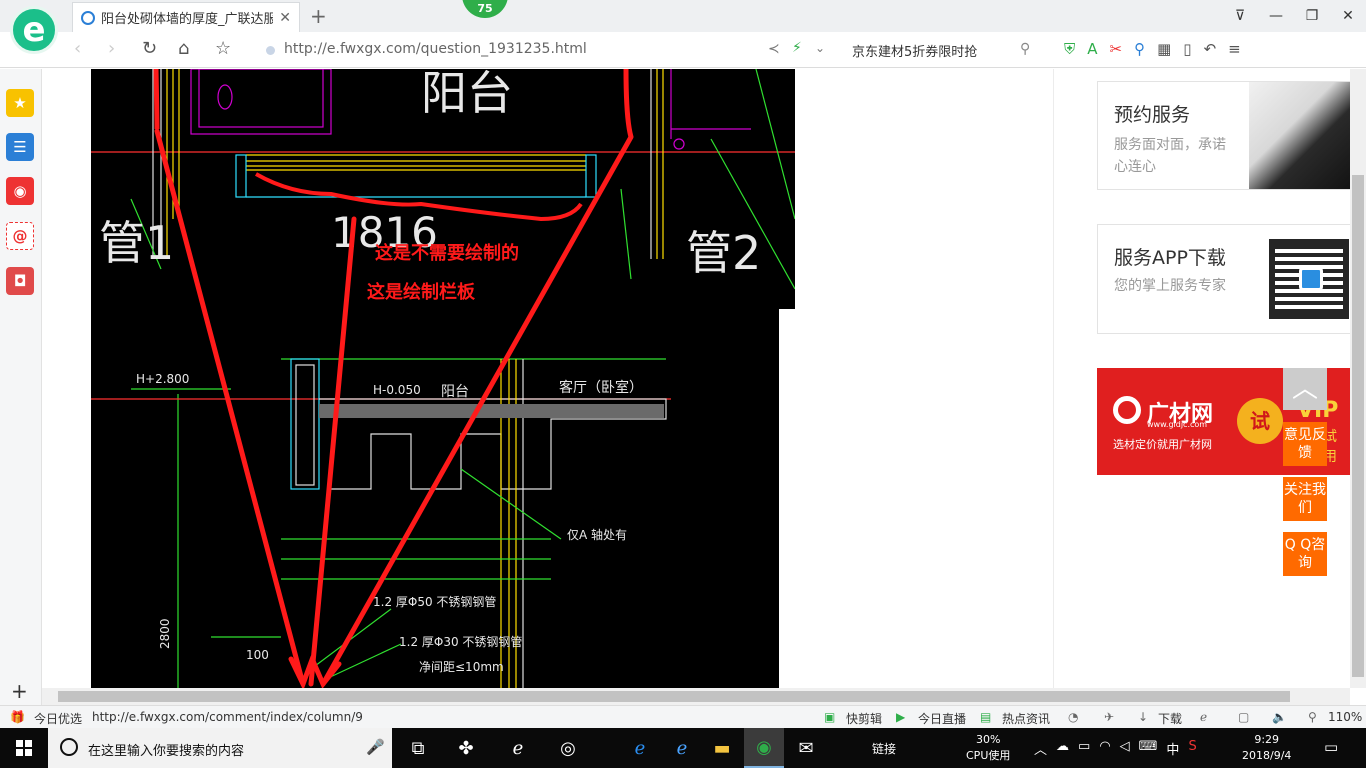 The width and height of the screenshot is (1366, 768). Describe the element at coordinates (1084, 748) in the screenshot. I see `battery-icon: ▭` at that location.